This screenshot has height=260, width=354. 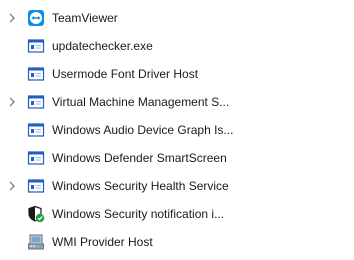 What do you see at coordinates (177, 46) in the screenshot?
I see `process-row-updatechecker: updatechecker.exe` at bounding box center [177, 46].